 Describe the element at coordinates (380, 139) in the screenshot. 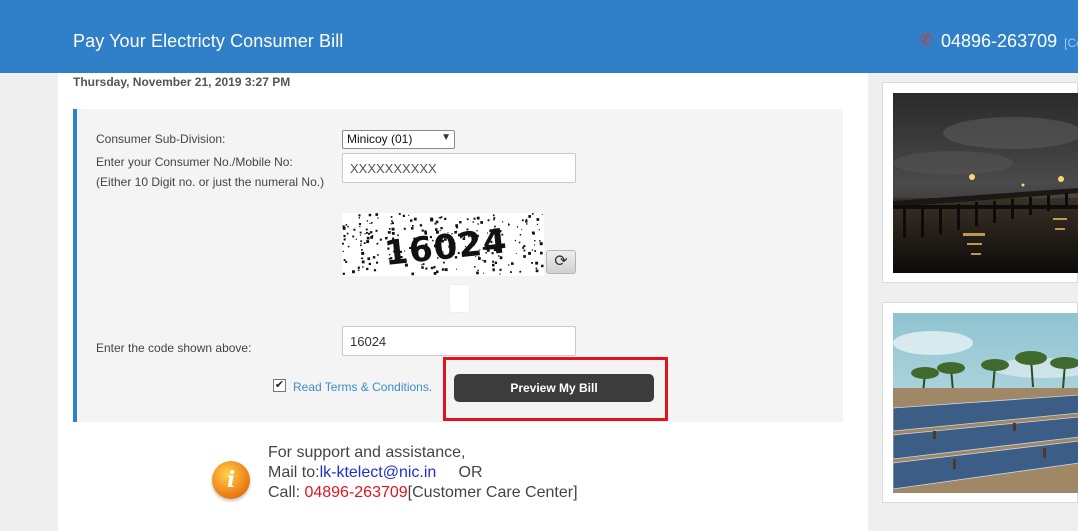

I see `subdivision-selected-value: Minicoy (01)` at that location.